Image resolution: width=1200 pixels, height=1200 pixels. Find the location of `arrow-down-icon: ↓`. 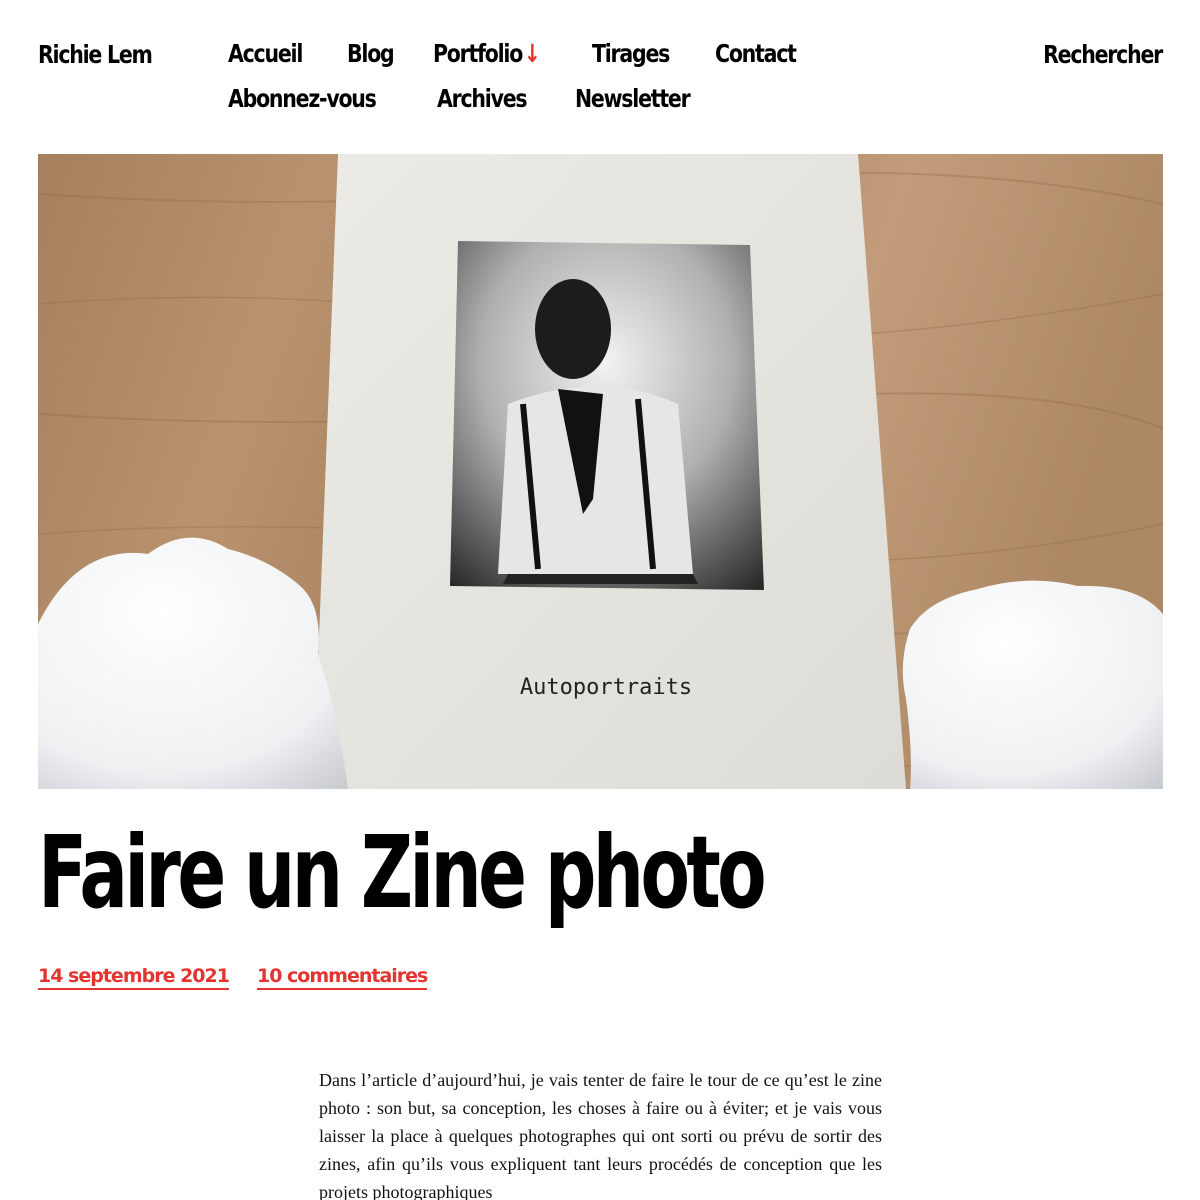

arrow-down-icon: ↓ is located at coordinates (532, 53).